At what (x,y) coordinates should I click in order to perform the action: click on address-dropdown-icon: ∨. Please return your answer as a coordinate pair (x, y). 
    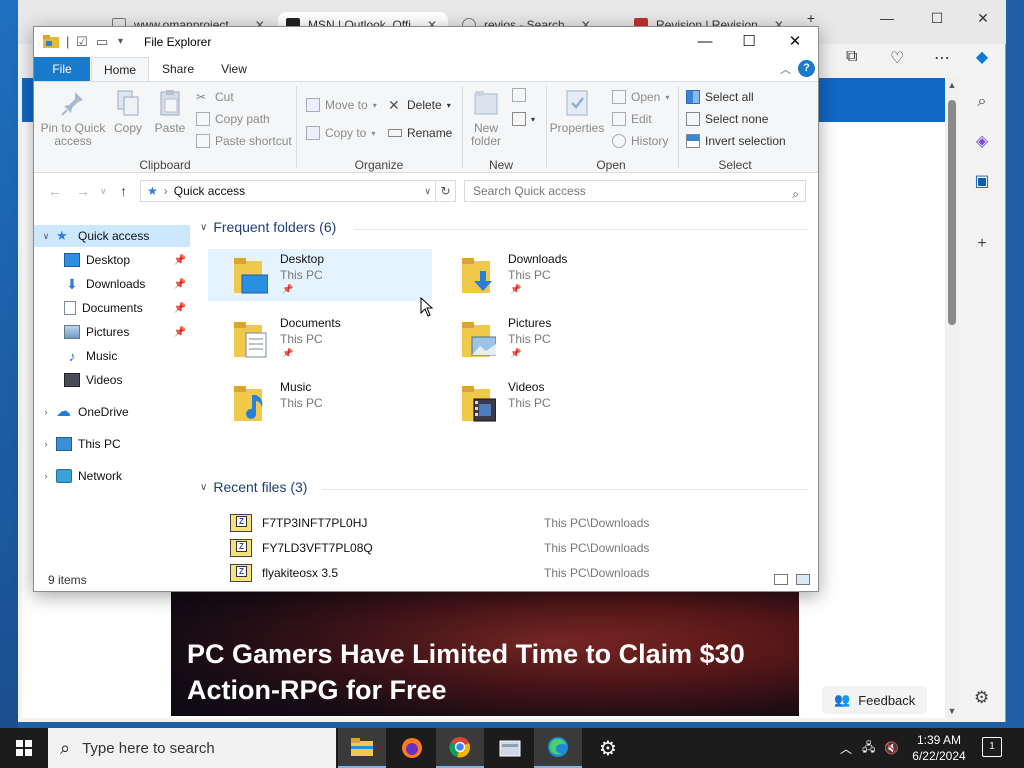
    Looking at the image, I should click on (427, 191).